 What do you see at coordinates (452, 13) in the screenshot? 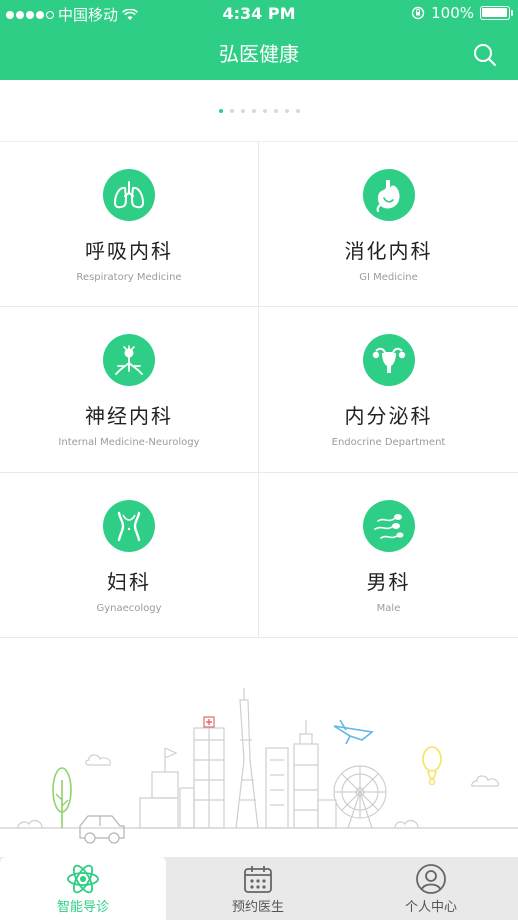
I see `battery-percent: 100%` at bounding box center [452, 13].